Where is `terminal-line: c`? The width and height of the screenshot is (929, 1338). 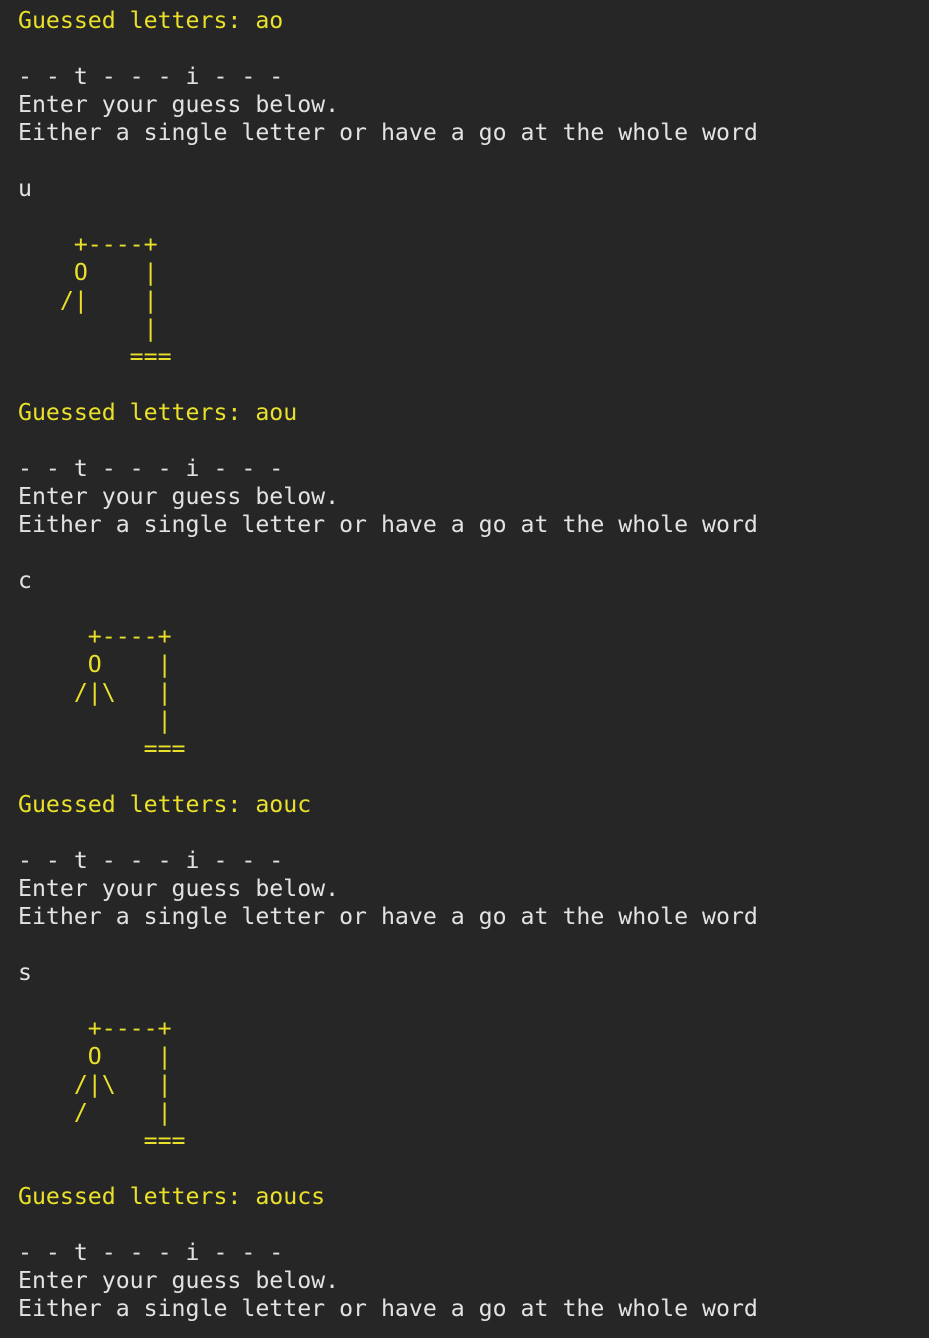 terminal-line: c is located at coordinates (25, 580).